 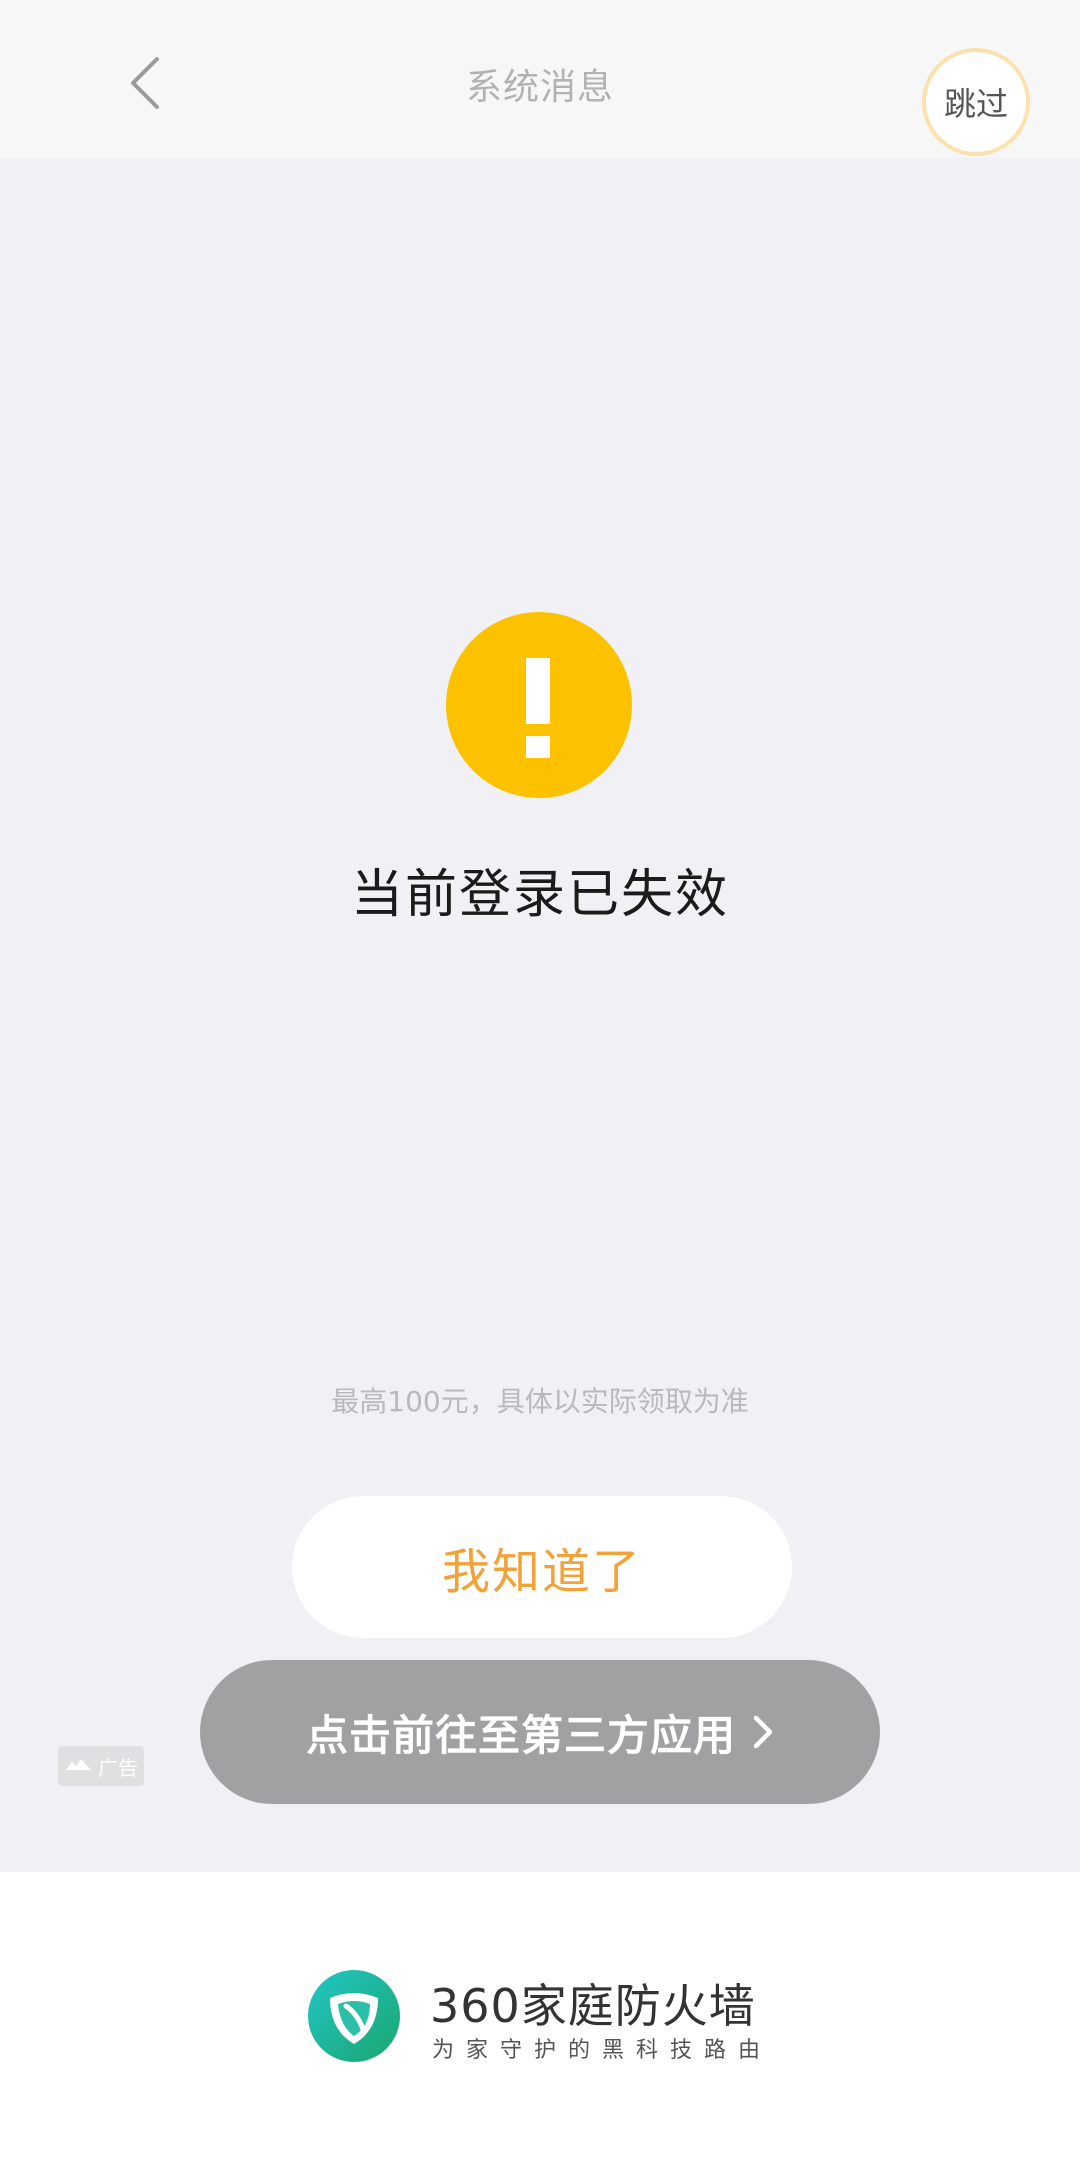 I want to click on top-bar: 系统消息 跳过, so click(x=540, y=79).